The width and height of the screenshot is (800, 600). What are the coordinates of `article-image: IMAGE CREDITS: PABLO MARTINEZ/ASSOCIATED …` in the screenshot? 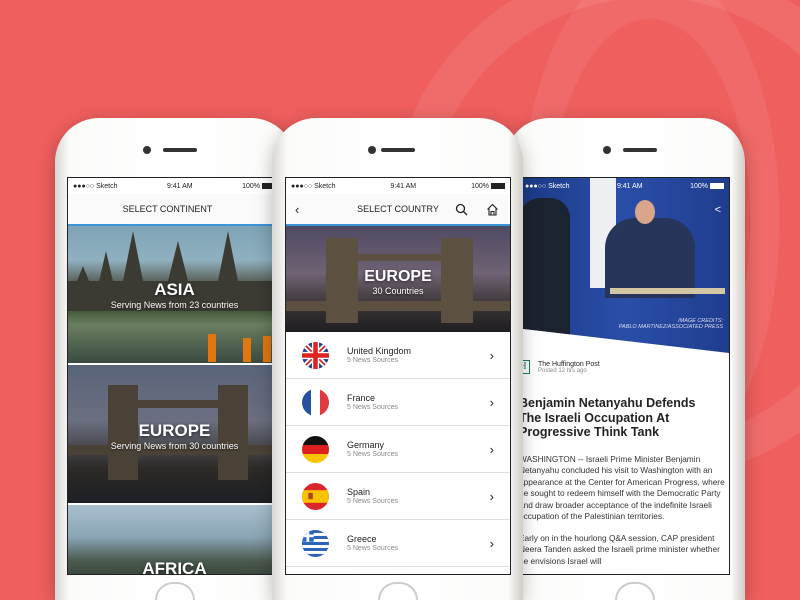 It's located at (624, 265).